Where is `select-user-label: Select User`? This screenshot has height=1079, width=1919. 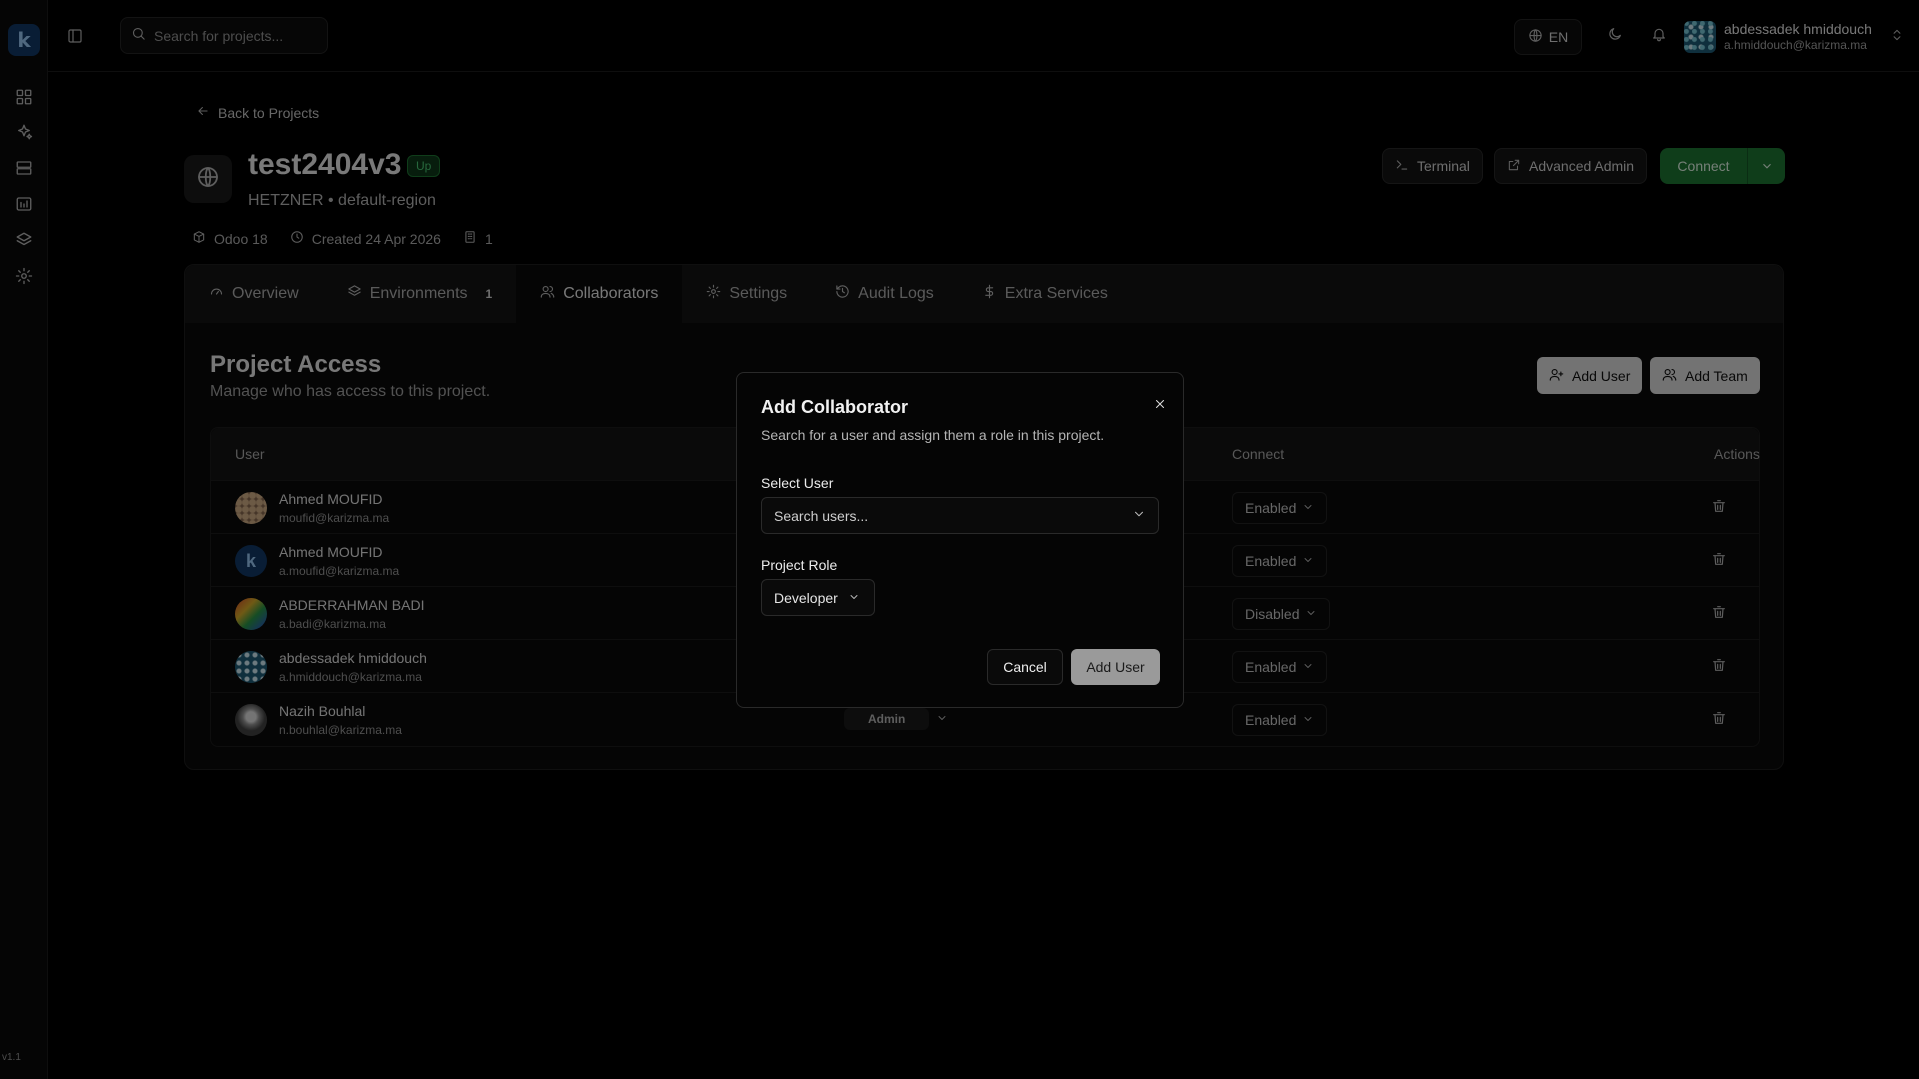 select-user-label: Select User is located at coordinates (797, 483).